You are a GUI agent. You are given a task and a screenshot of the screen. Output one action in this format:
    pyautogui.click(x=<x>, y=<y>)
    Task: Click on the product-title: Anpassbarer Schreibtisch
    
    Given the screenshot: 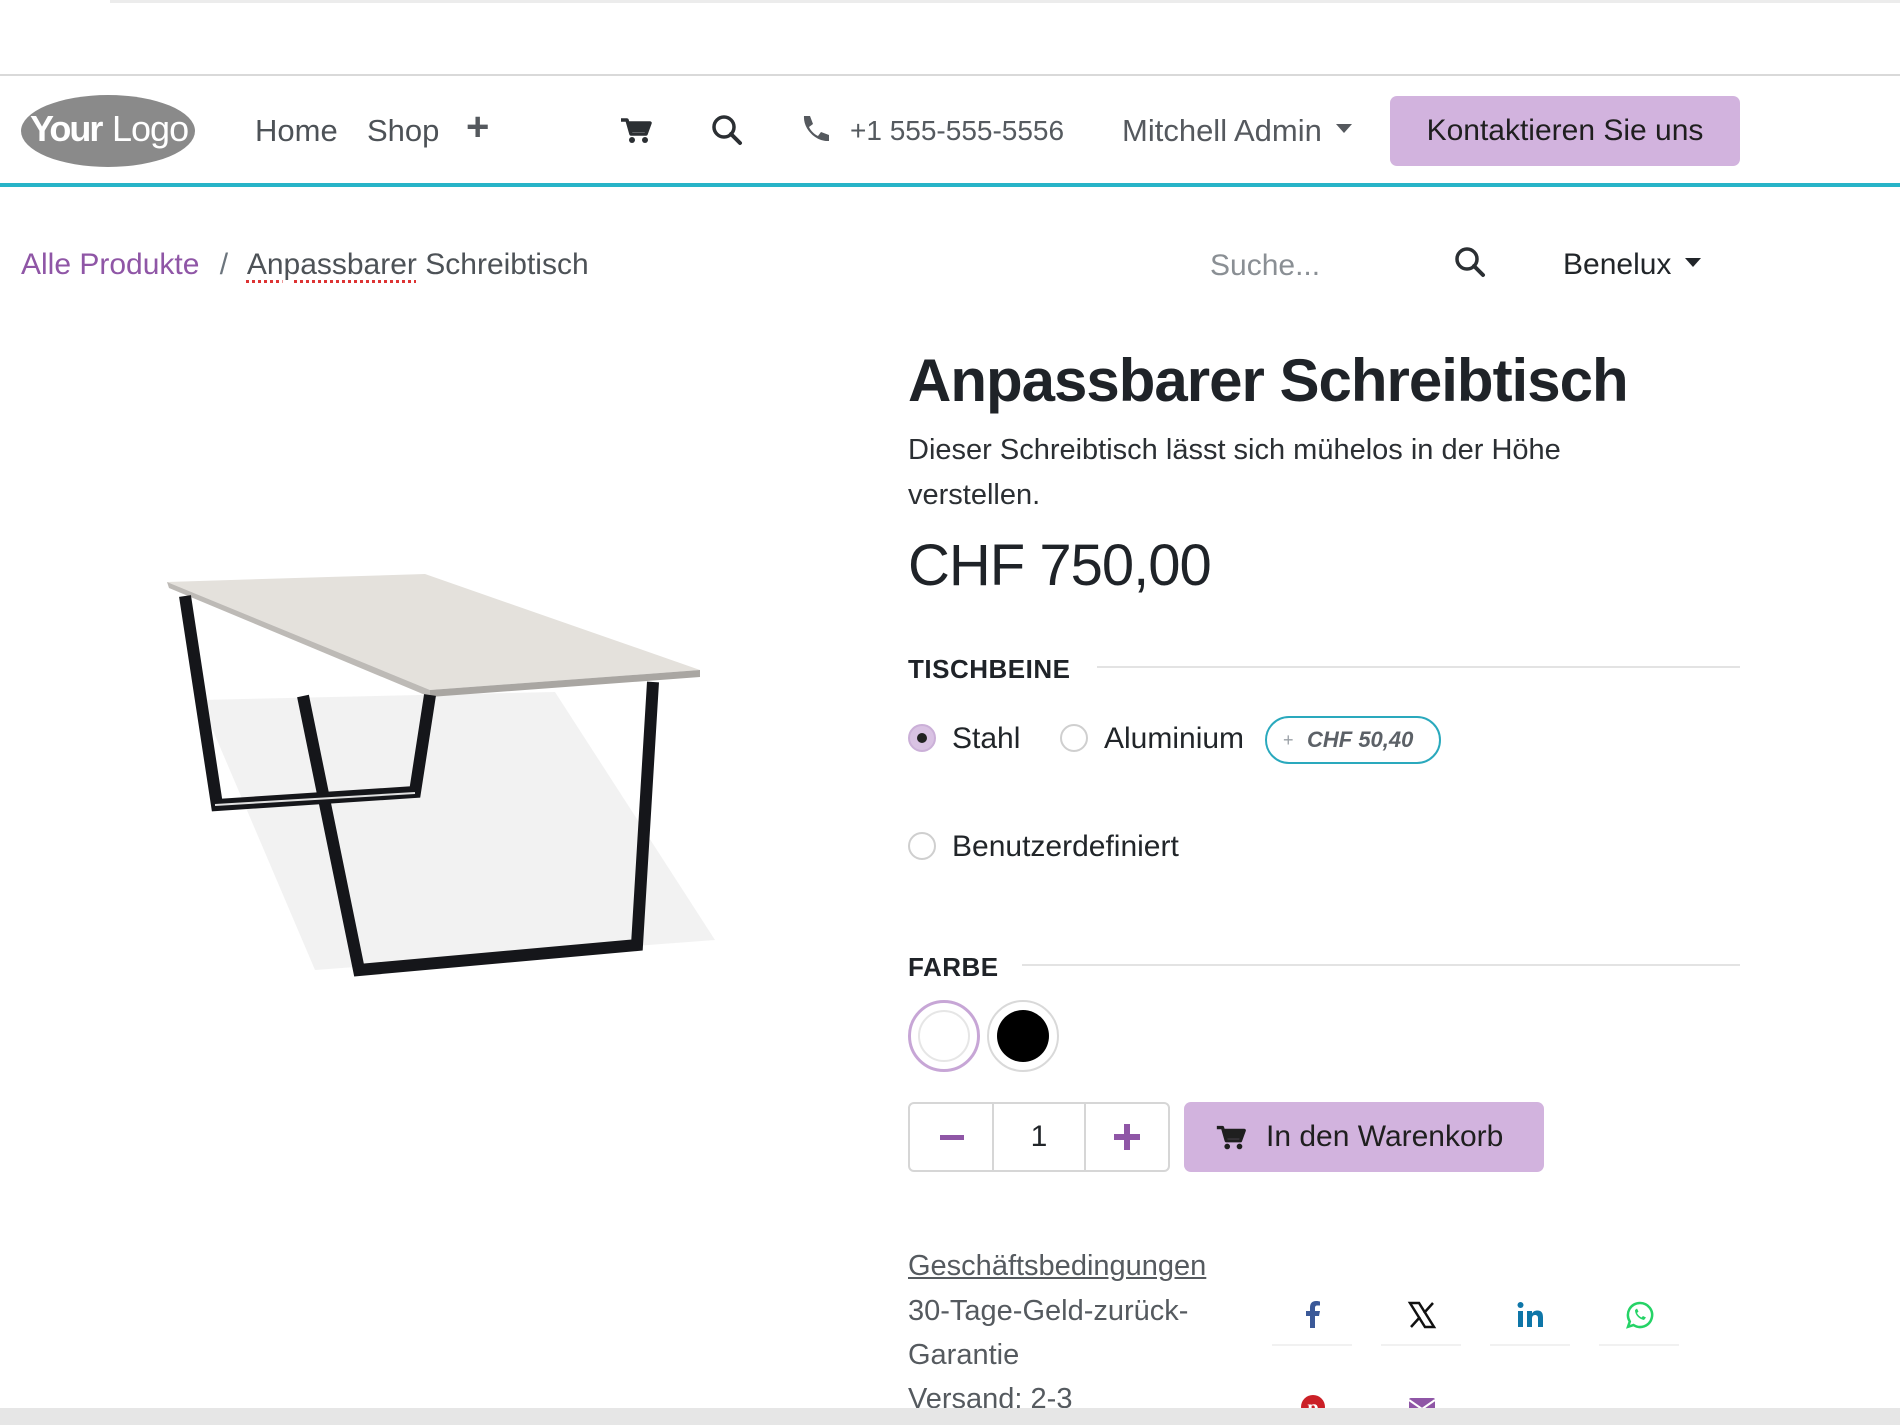 What is the action you would take?
    pyautogui.click(x=1268, y=380)
    